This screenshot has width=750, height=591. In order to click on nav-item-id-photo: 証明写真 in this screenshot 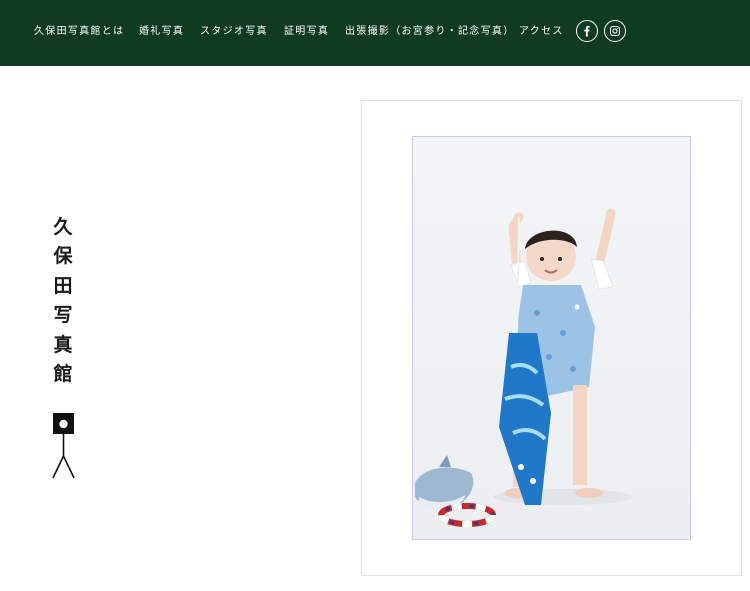, I will do `click(306, 32)`.